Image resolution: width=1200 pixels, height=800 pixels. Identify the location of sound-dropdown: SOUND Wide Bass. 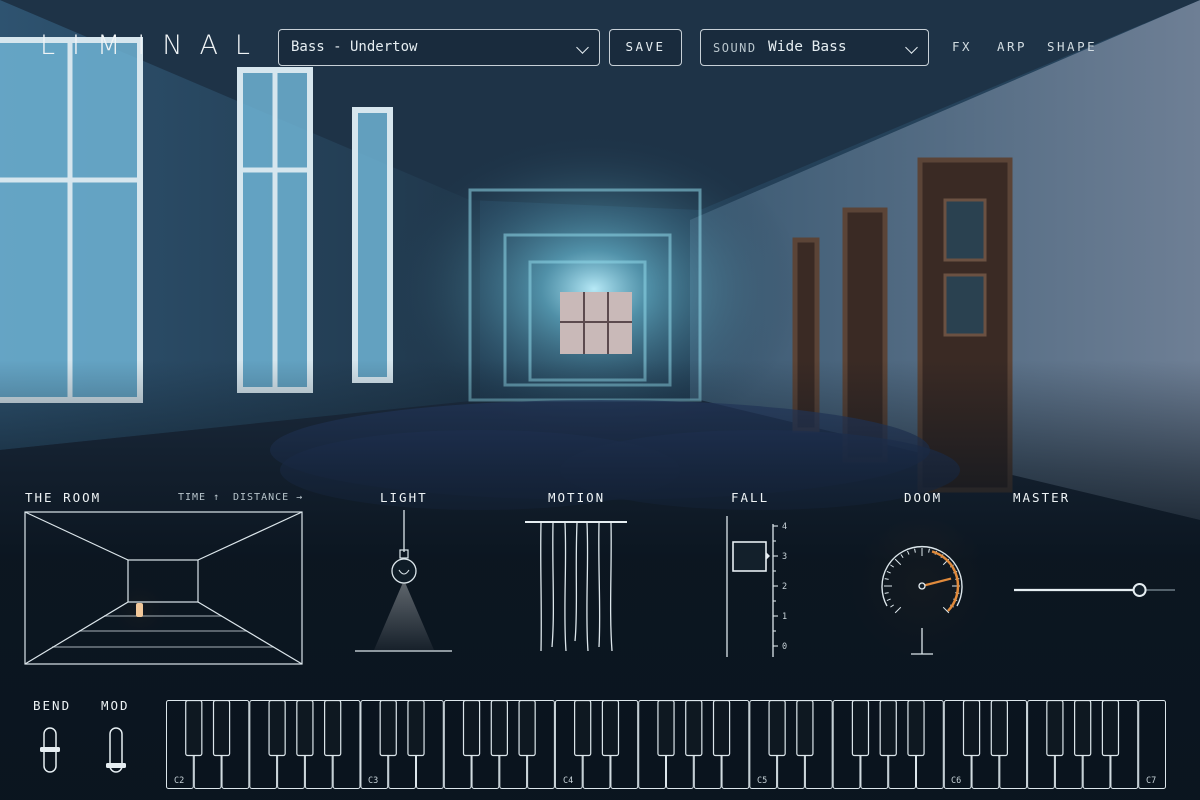
(814, 47).